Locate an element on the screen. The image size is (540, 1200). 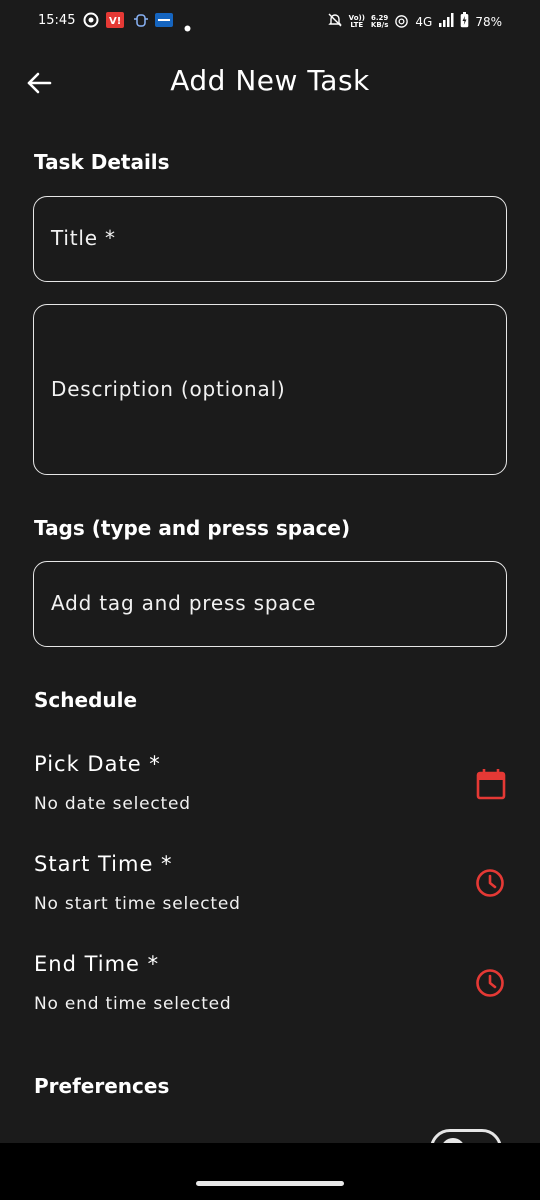
task-details-heading: Task Details is located at coordinates (102, 162).